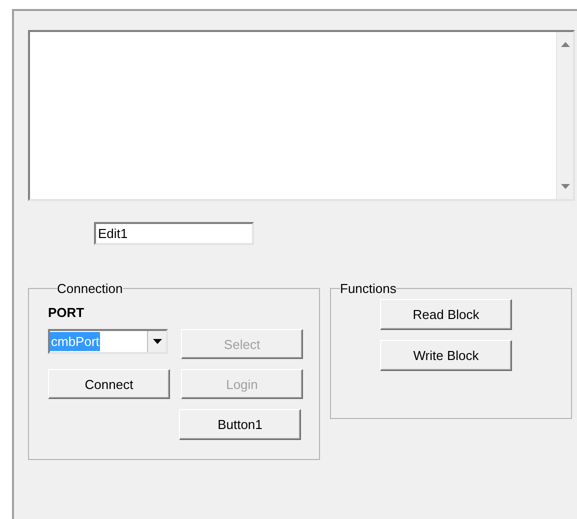 This screenshot has width=577, height=519. What do you see at coordinates (157, 341) in the screenshot?
I see `dropdown-caret-icon` at bounding box center [157, 341].